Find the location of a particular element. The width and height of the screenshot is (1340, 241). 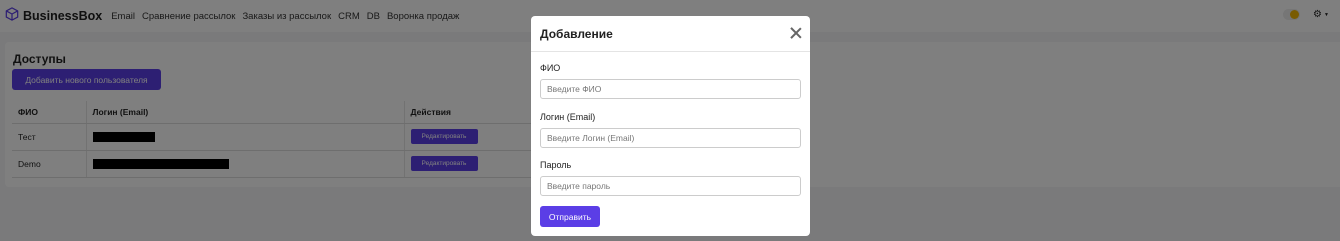

login-input is located at coordinates (670, 138).